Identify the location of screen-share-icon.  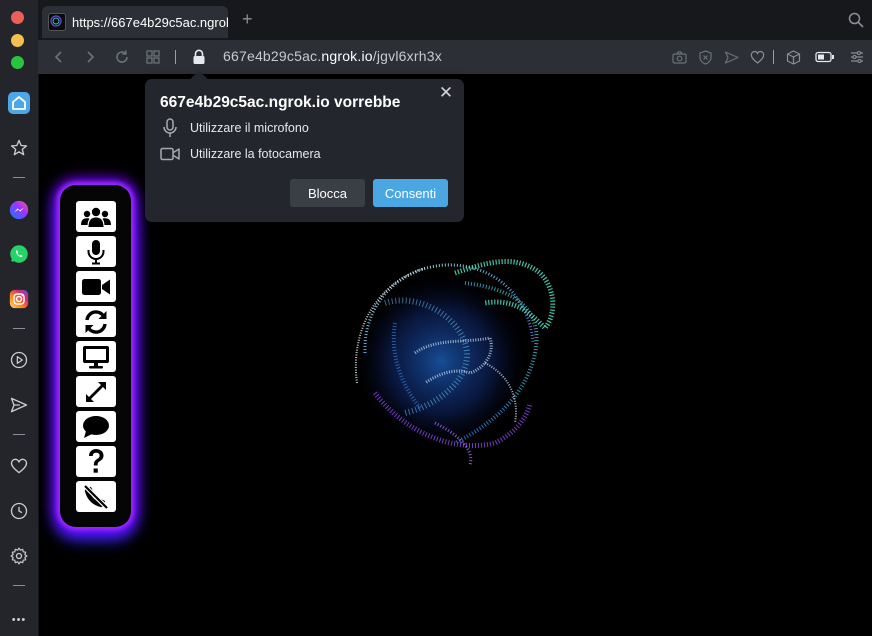
(96, 356).